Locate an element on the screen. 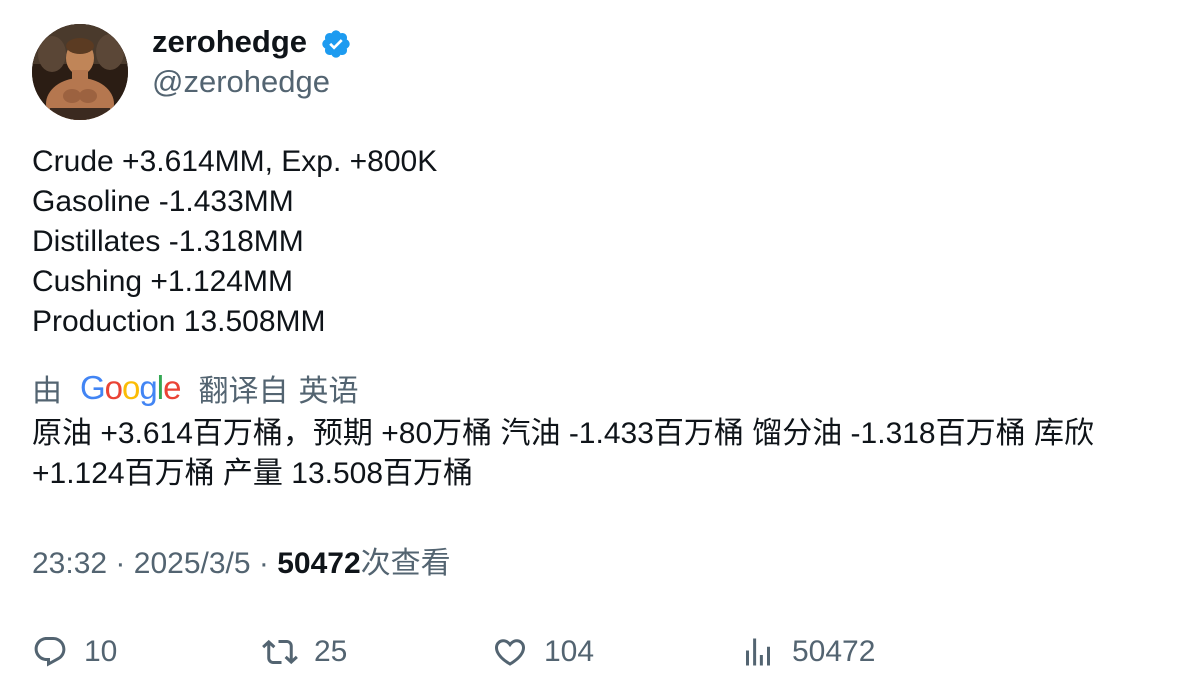  translation-by-label: 由 is located at coordinates (47, 391).